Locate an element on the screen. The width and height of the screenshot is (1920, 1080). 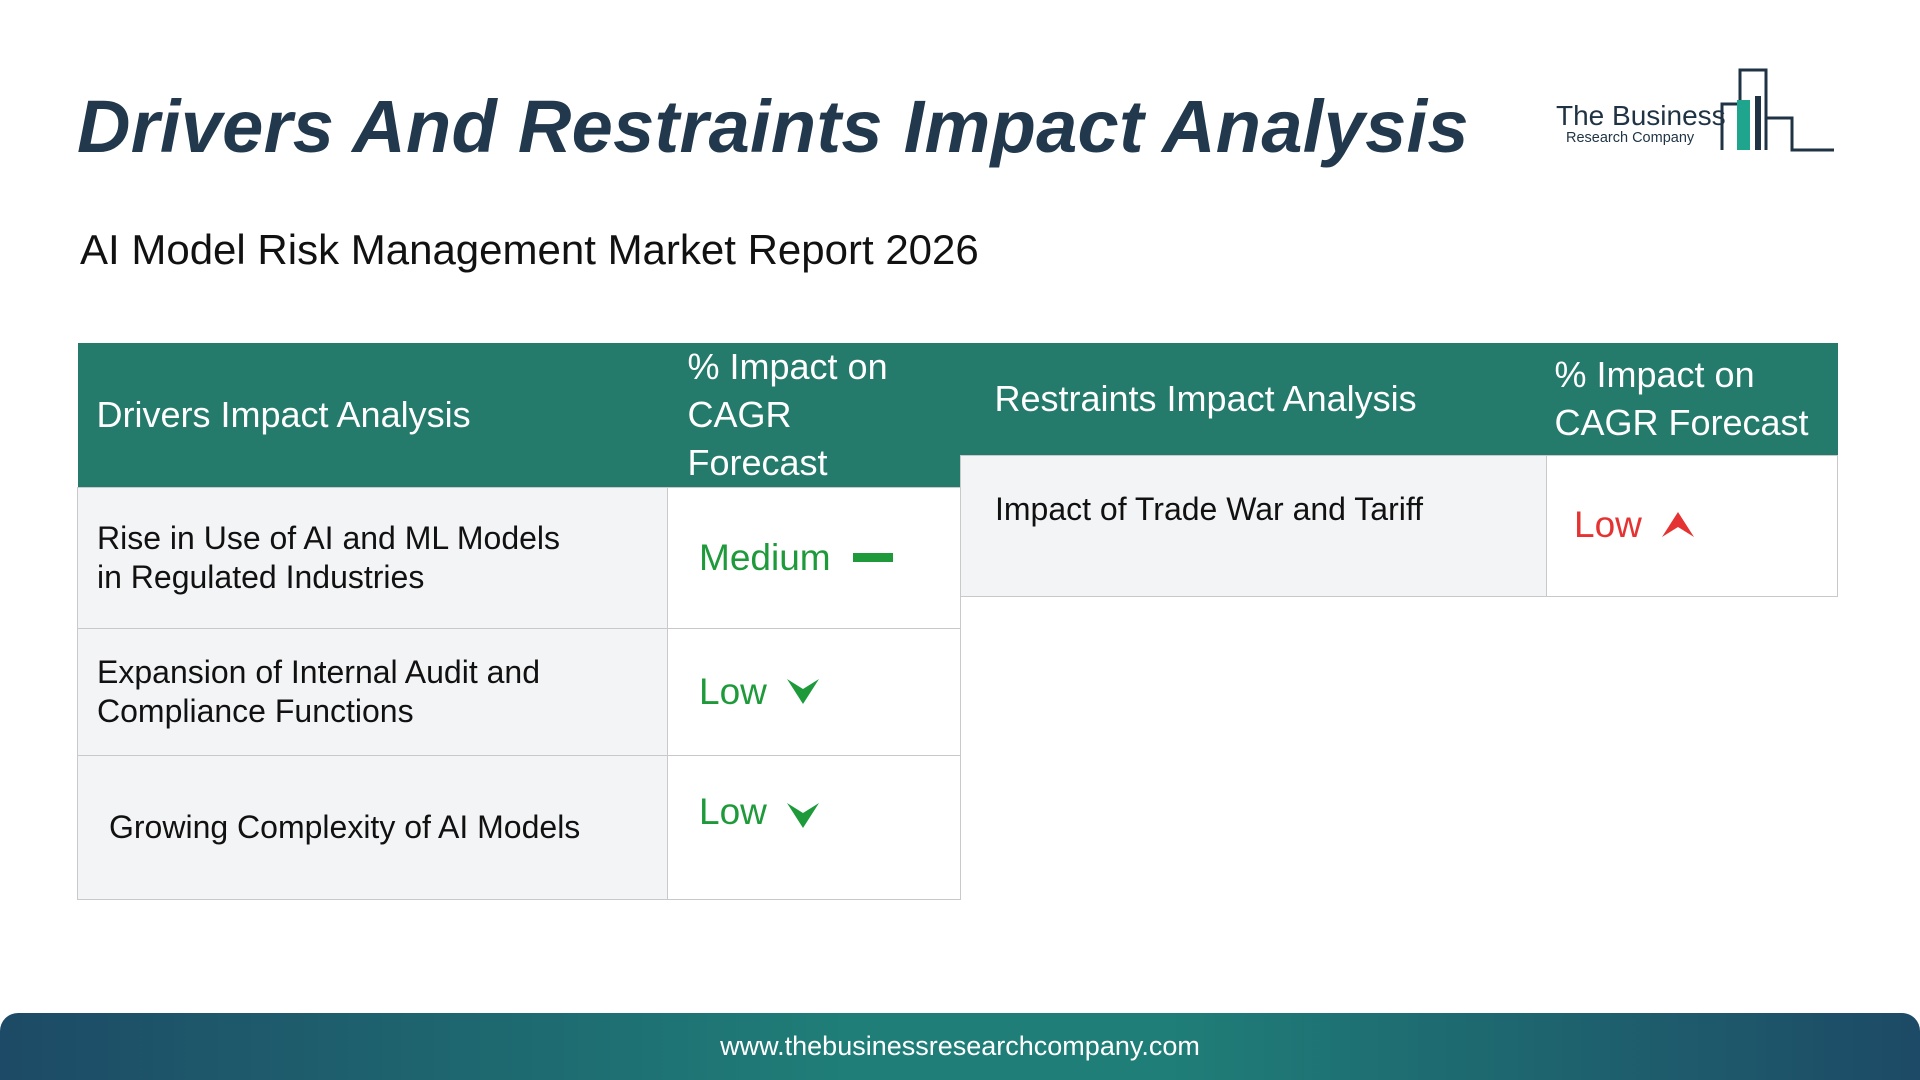
logo-text-main: The Business is located at coordinates (1641, 115).